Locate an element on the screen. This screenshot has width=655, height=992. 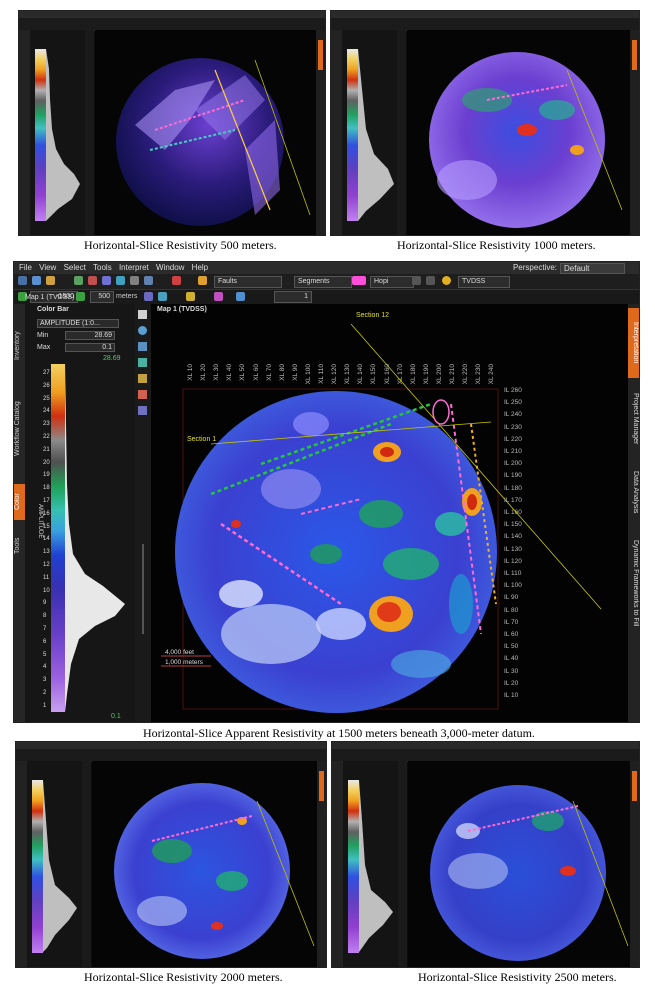
perspective-select: Default is located at coordinates (592, 268).